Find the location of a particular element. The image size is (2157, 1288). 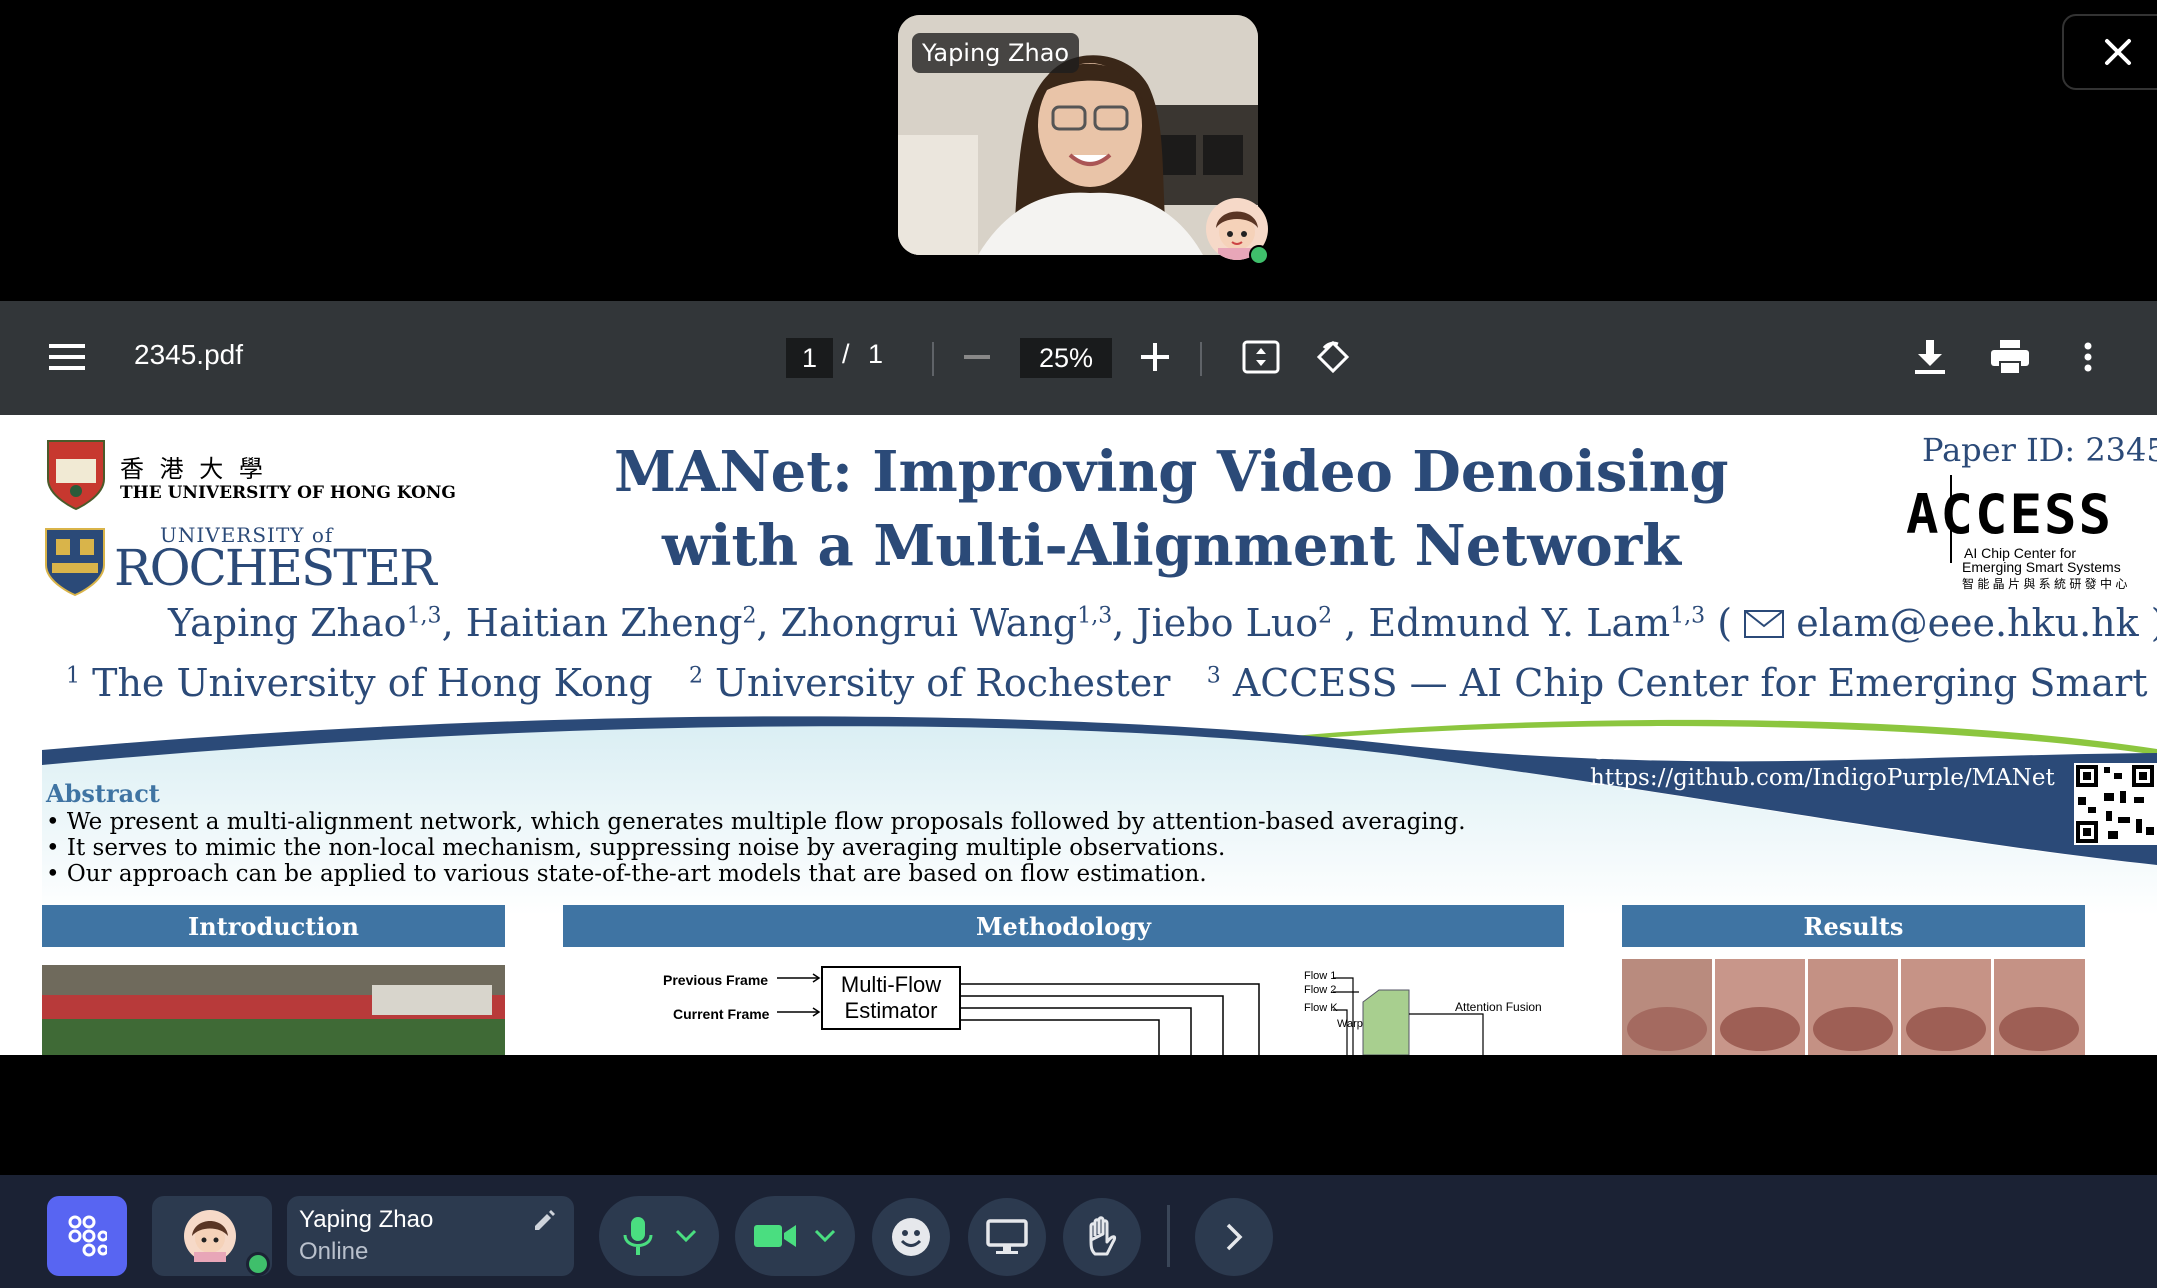

more-vert-icon is located at coordinates (2088, 357).